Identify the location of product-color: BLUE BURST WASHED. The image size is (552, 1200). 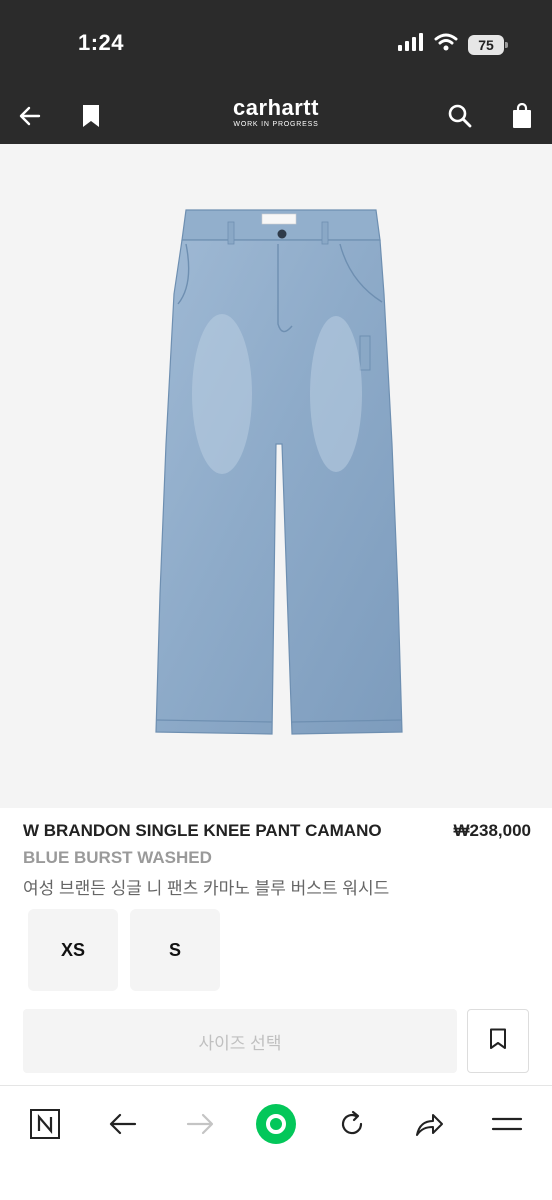
(117, 857).